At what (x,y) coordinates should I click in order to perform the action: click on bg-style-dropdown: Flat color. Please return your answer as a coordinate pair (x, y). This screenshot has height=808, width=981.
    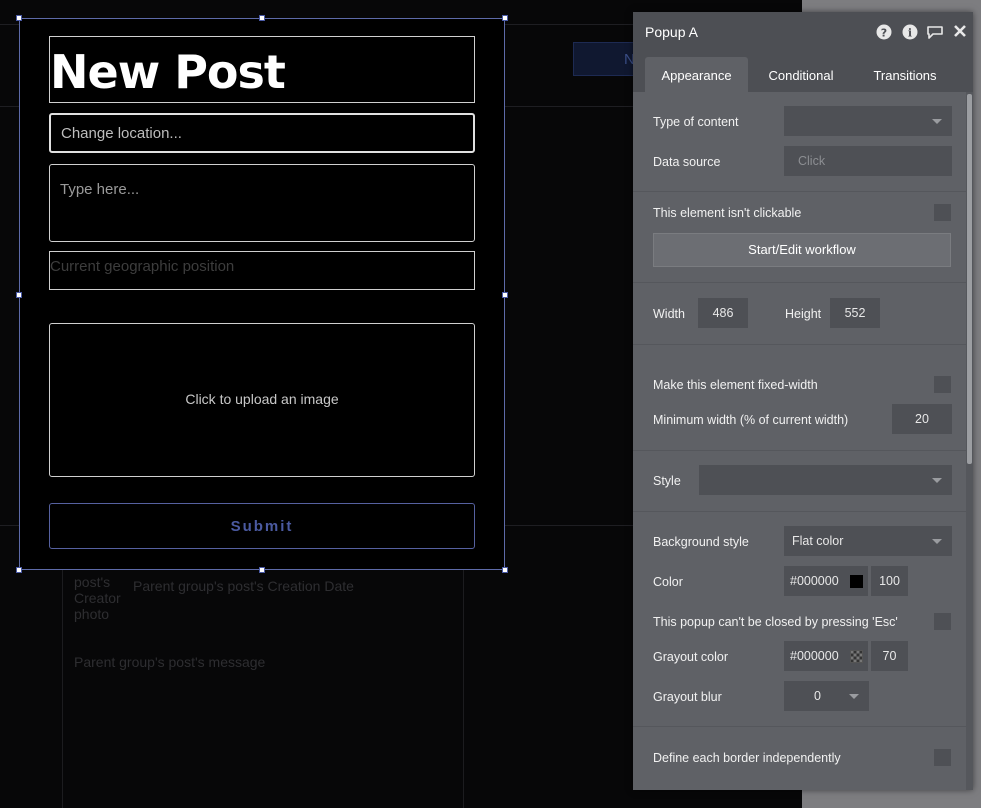
    Looking at the image, I should click on (868, 541).